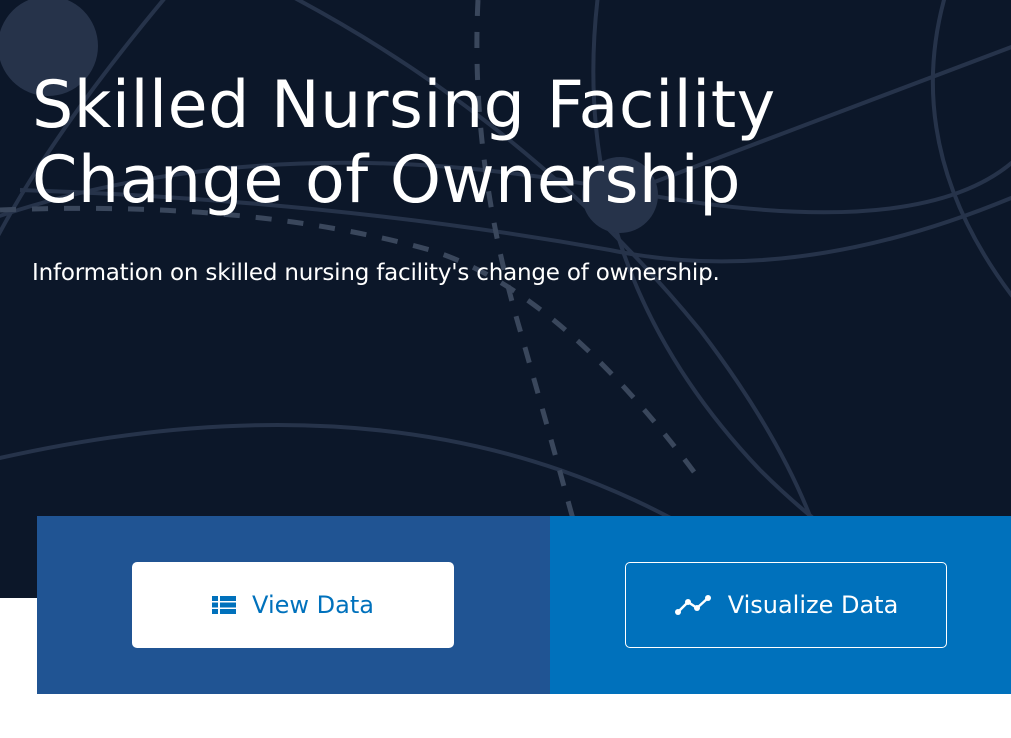 The width and height of the screenshot is (1011, 738). I want to click on page-title-line-2: Change of Ownership, so click(386, 180).